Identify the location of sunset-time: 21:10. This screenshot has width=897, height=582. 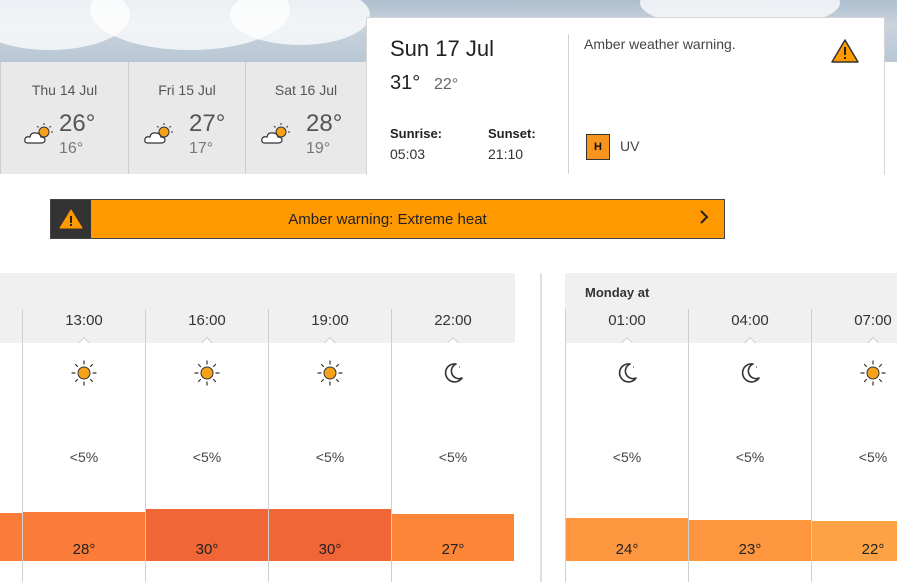
(506, 154).